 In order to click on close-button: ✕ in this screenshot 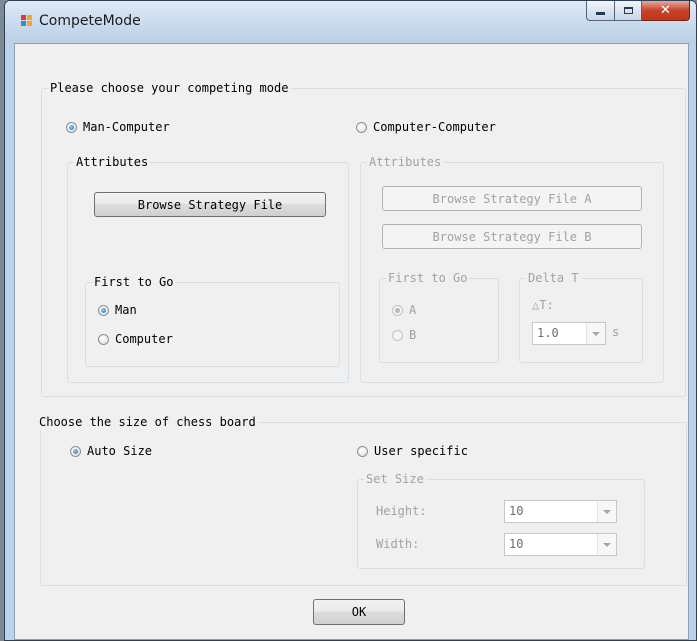, I will do `click(666, 11)`.